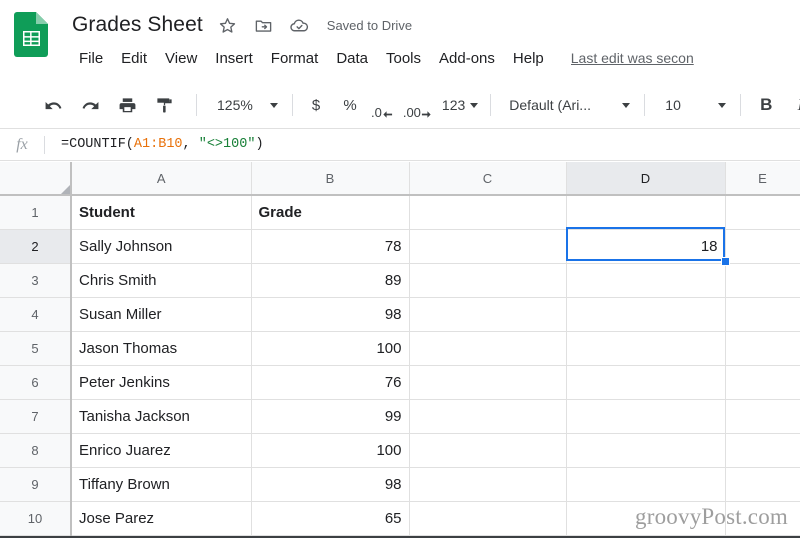 The image size is (800, 538). What do you see at coordinates (762, 179) in the screenshot?
I see `column-header-e: E` at bounding box center [762, 179].